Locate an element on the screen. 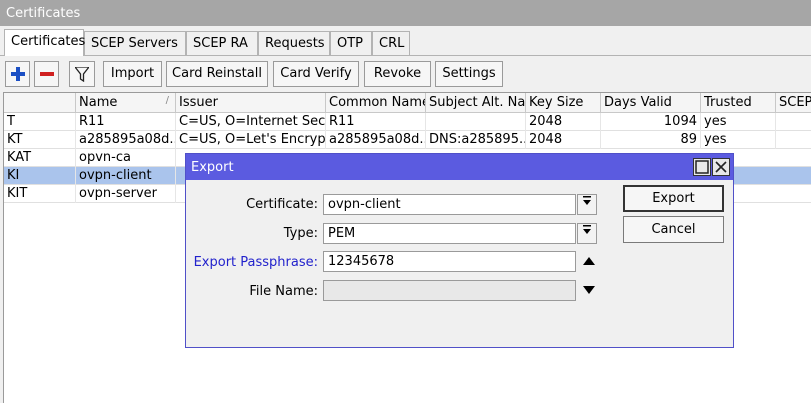 The height and width of the screenshot is (403, 811). certificate-label: Certificate: is located at coordinates (282, 204).